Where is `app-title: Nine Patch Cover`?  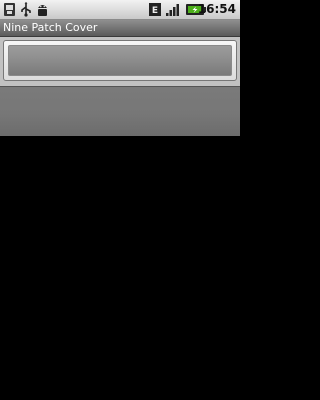
app-title: Nine Patch Cover is located at coordinates (50, 27).